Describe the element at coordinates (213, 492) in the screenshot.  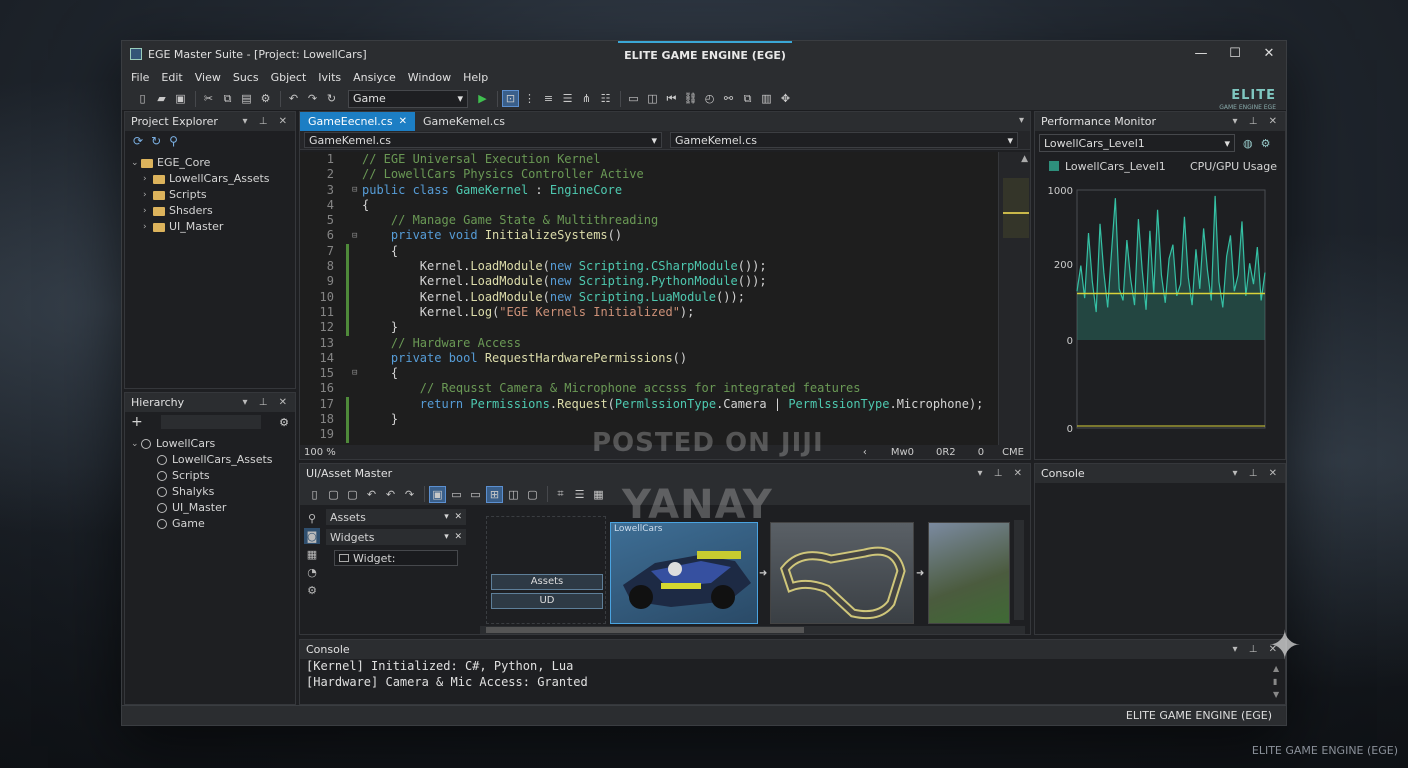
I see `tree-item: Shalyks` at that location.